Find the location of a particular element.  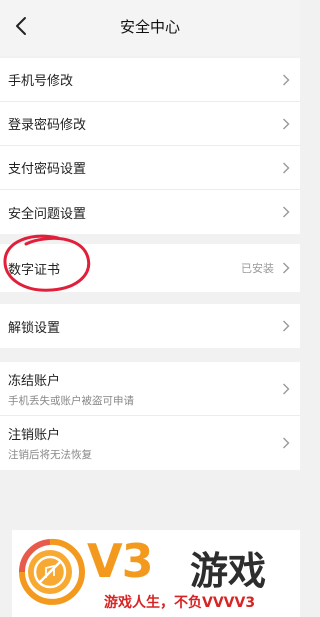

unlock-group: 解锁设置 is located at coordinates (150, 326).